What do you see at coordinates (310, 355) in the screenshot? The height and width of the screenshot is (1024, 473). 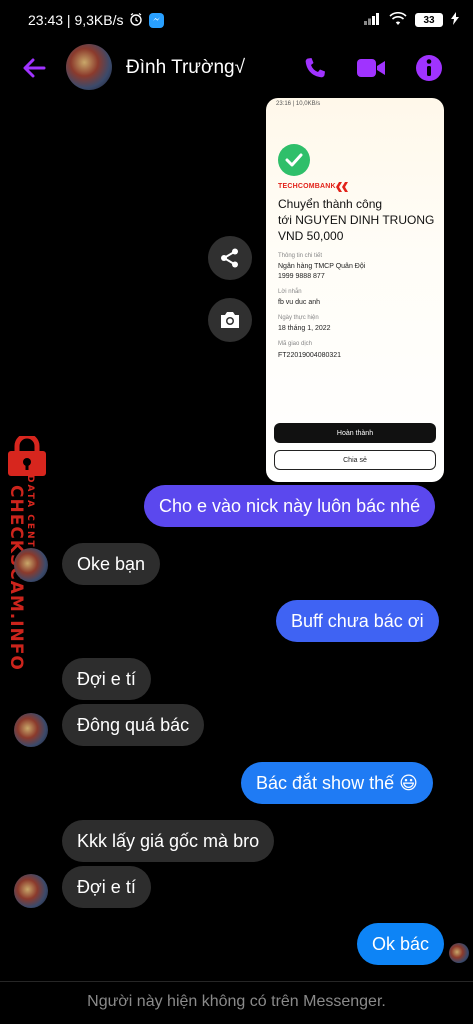 I see `transaction-id: FT22019004080321` at bounding box center [310, 355].